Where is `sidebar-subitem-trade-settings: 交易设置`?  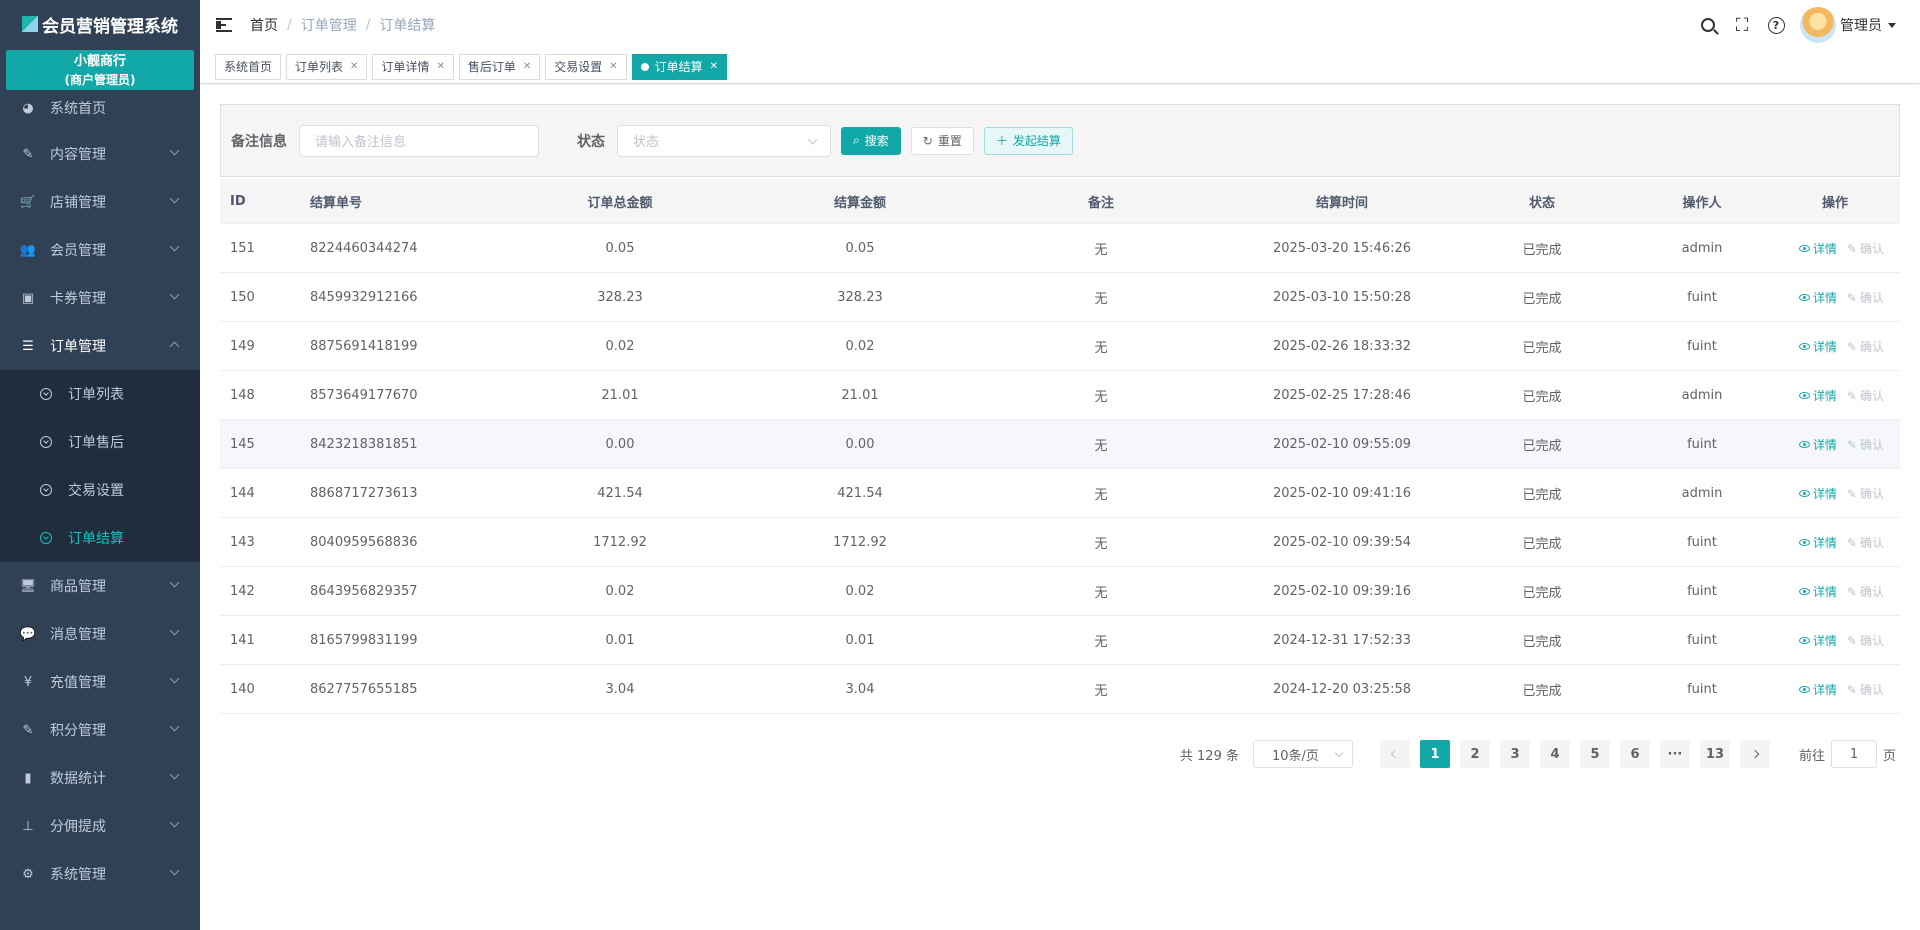
sidebar-subitem-trade-settings: 交易设置 is located at coordinates (100, 490).